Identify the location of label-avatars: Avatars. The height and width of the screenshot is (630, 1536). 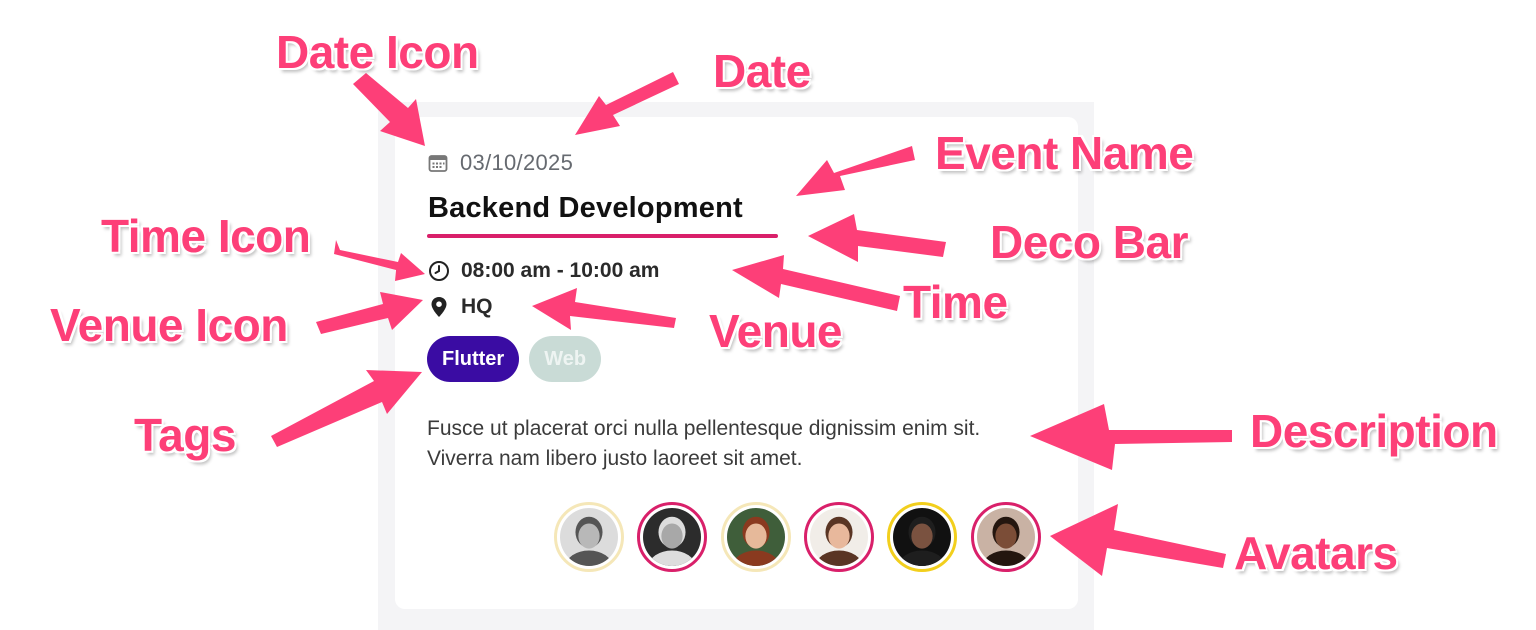
(1316, 553).